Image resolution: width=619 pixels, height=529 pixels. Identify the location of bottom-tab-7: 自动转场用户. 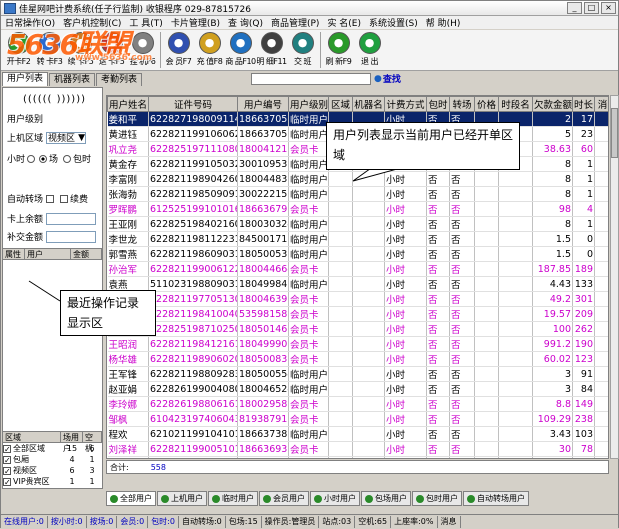
(496, 498).